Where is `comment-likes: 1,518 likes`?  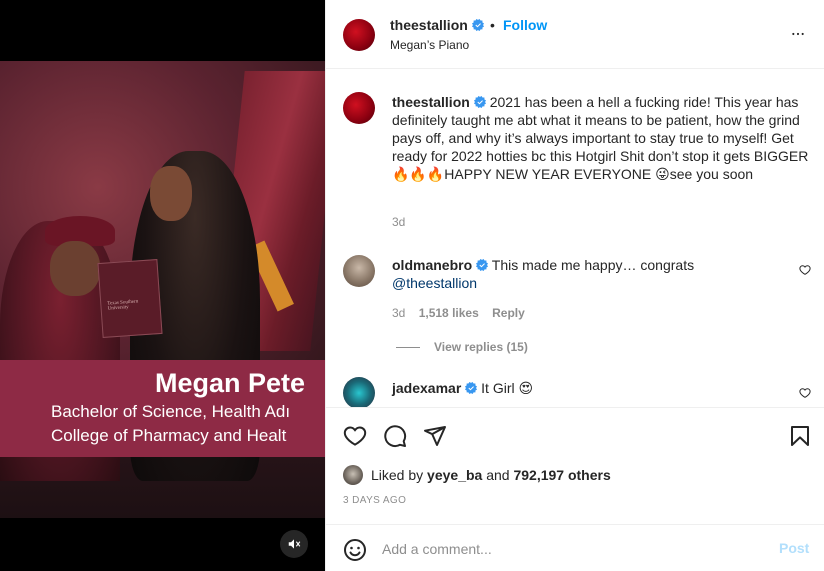
comment-likes: 1,518 likes is located at coordinates (449, 313).